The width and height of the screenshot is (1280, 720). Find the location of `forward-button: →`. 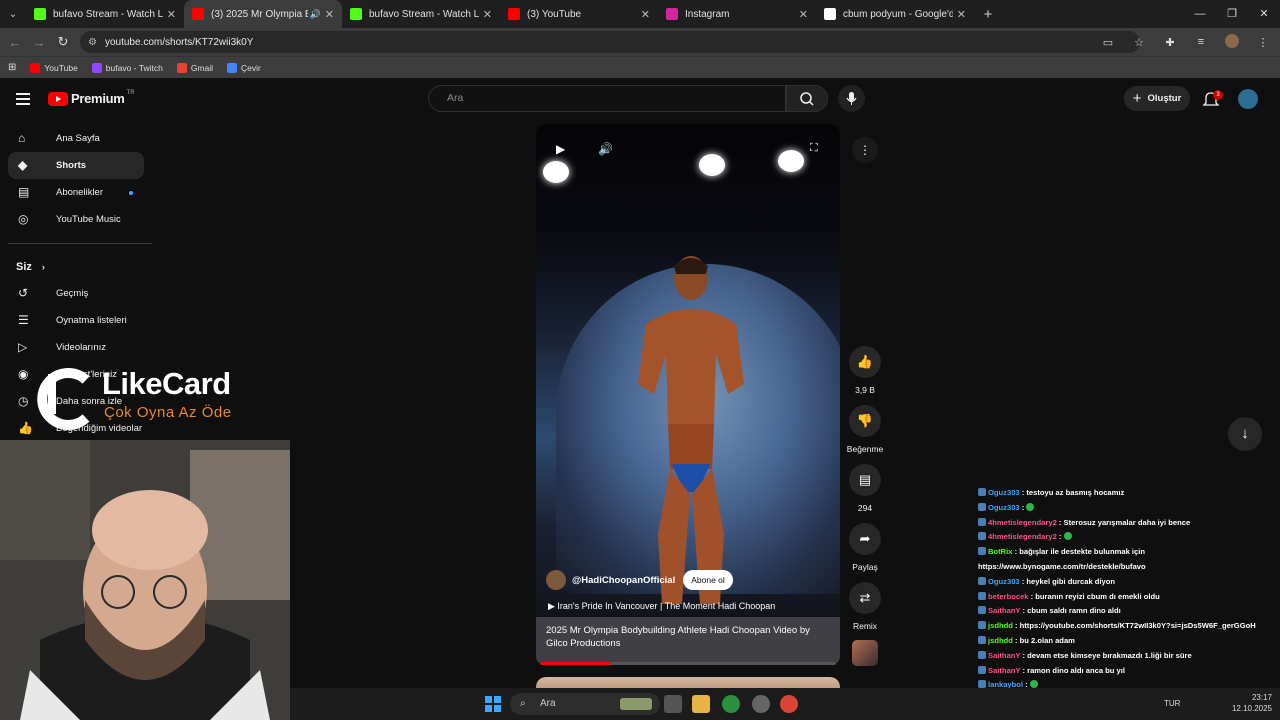

forward-button: → is located at coordinates (39, 42).